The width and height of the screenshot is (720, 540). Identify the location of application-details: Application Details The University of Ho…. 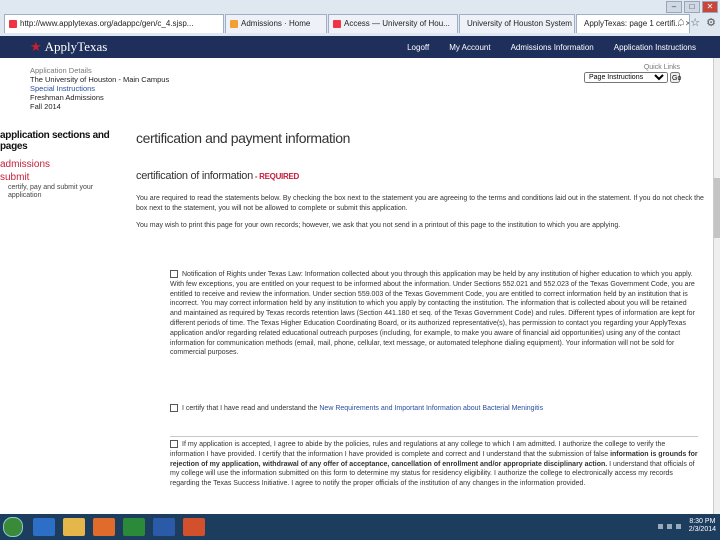
(99, 88).